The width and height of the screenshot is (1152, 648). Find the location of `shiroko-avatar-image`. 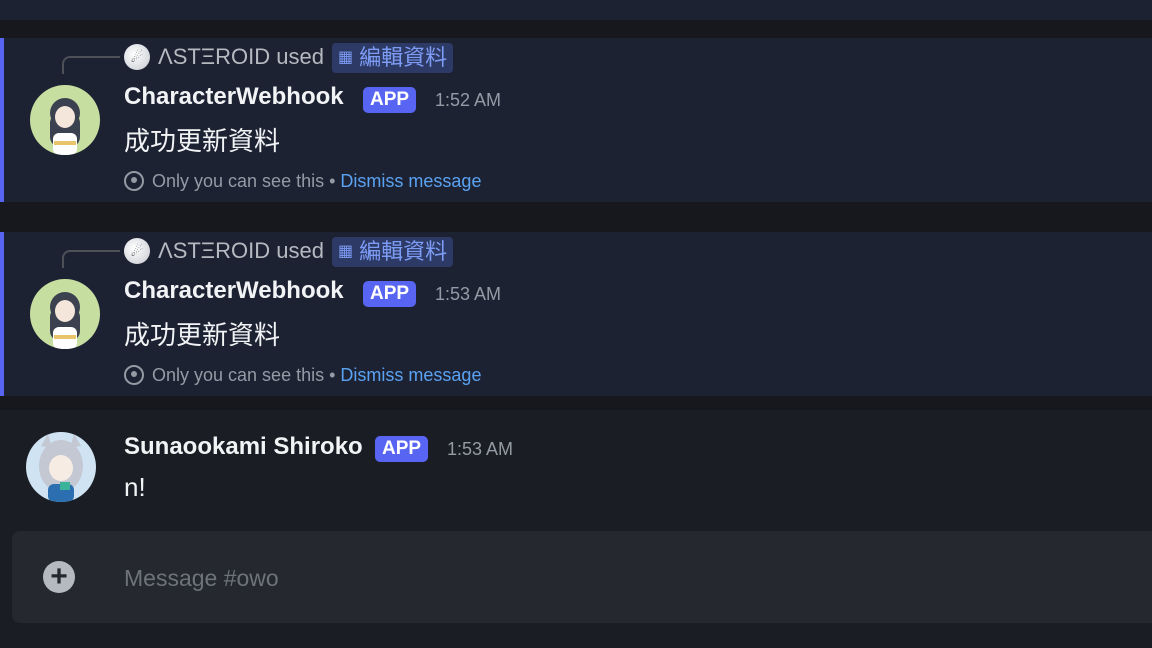

shiroko-avatar-image is located at coordinates (61, 467).